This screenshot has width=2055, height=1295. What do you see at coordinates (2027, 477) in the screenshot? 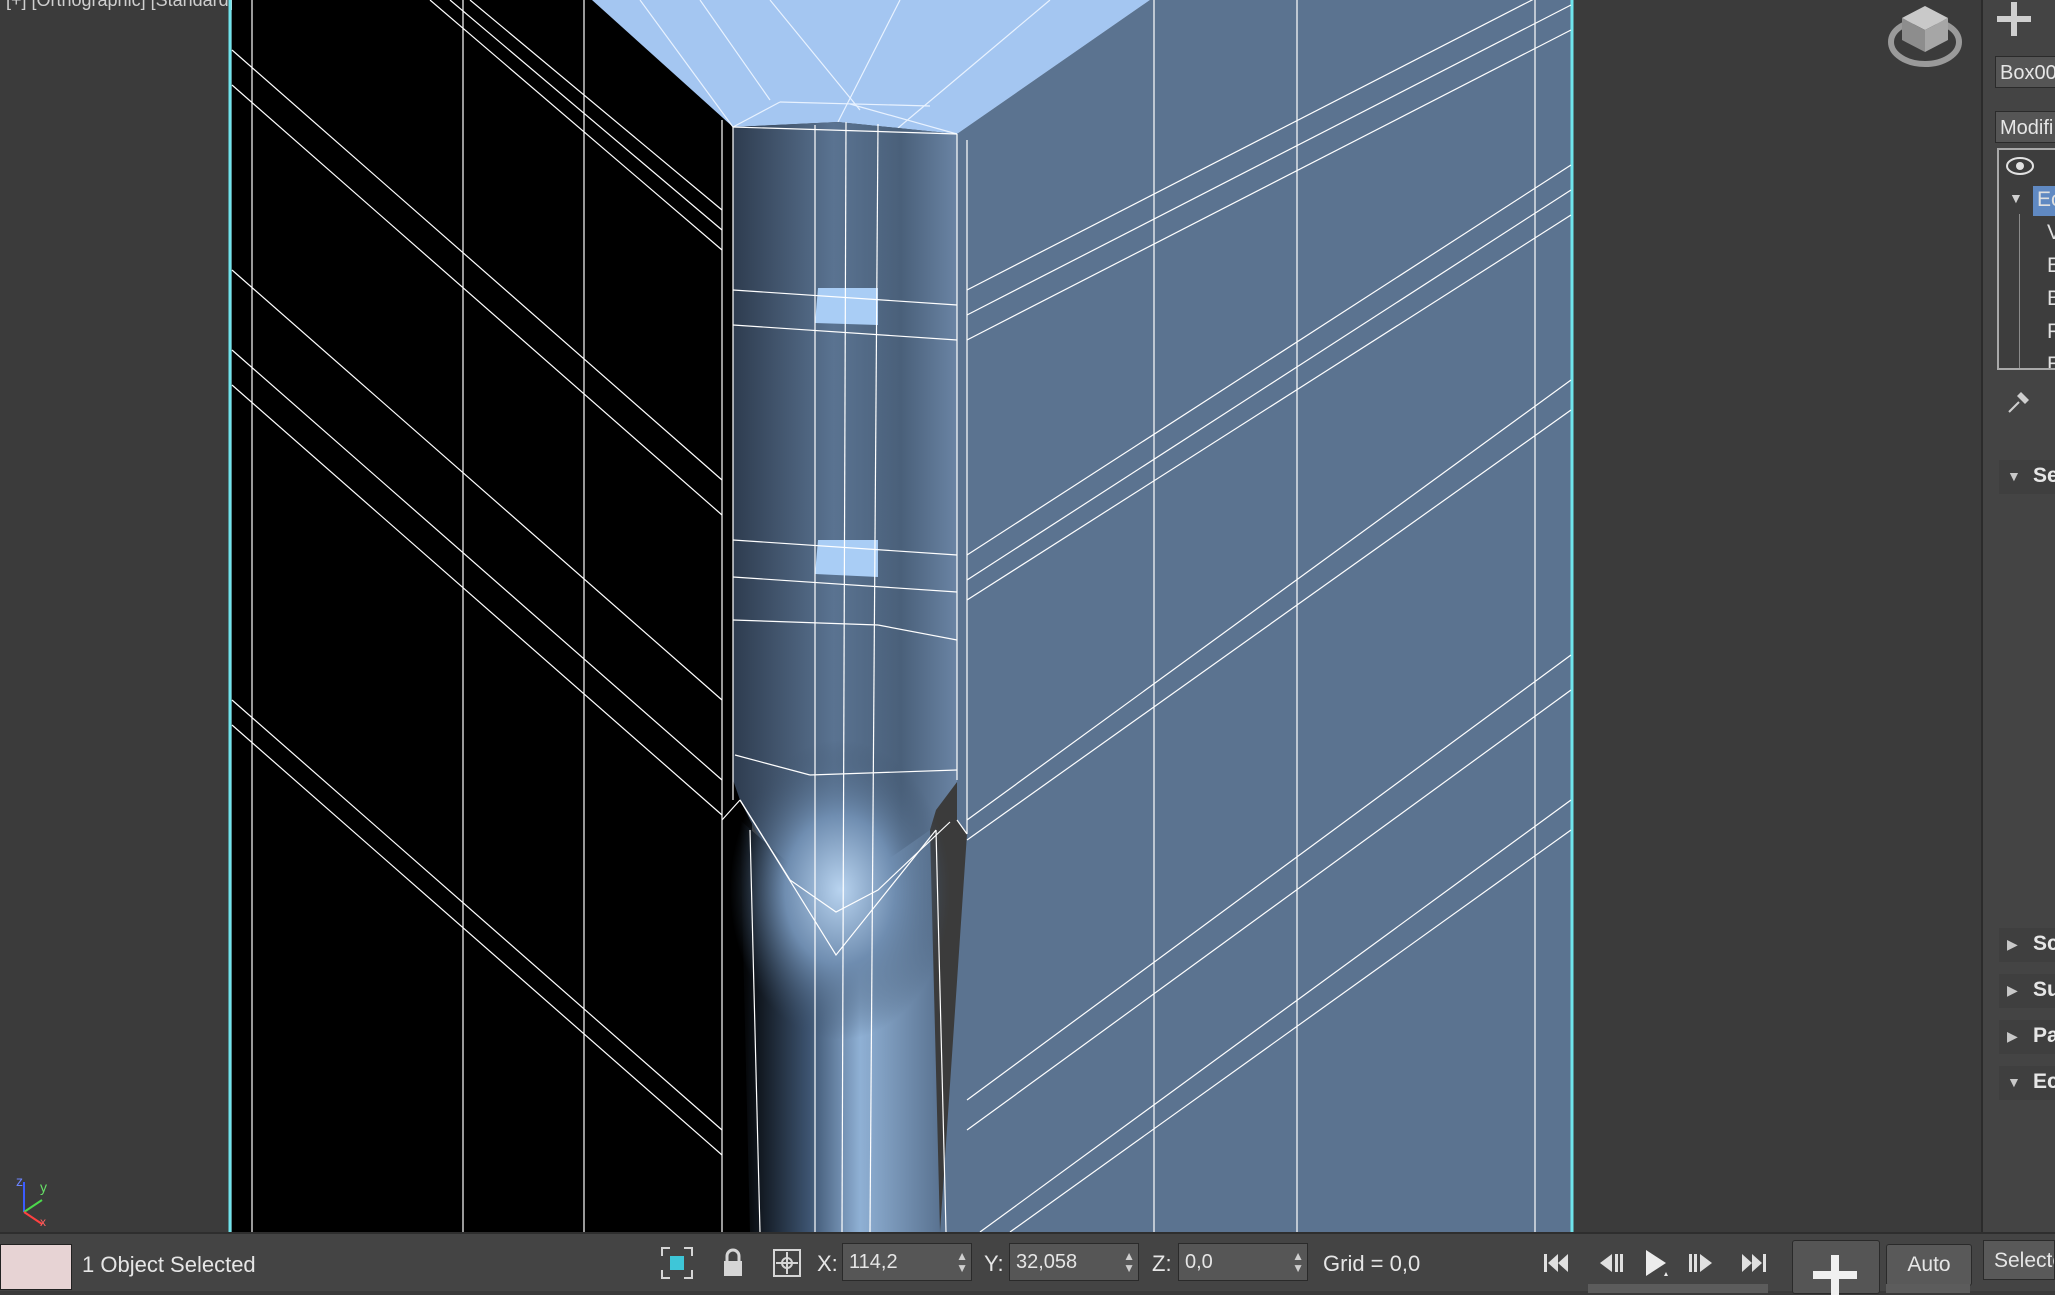
I see `rollout-selection: ▼ Se` at bounding box center [2027, 477].